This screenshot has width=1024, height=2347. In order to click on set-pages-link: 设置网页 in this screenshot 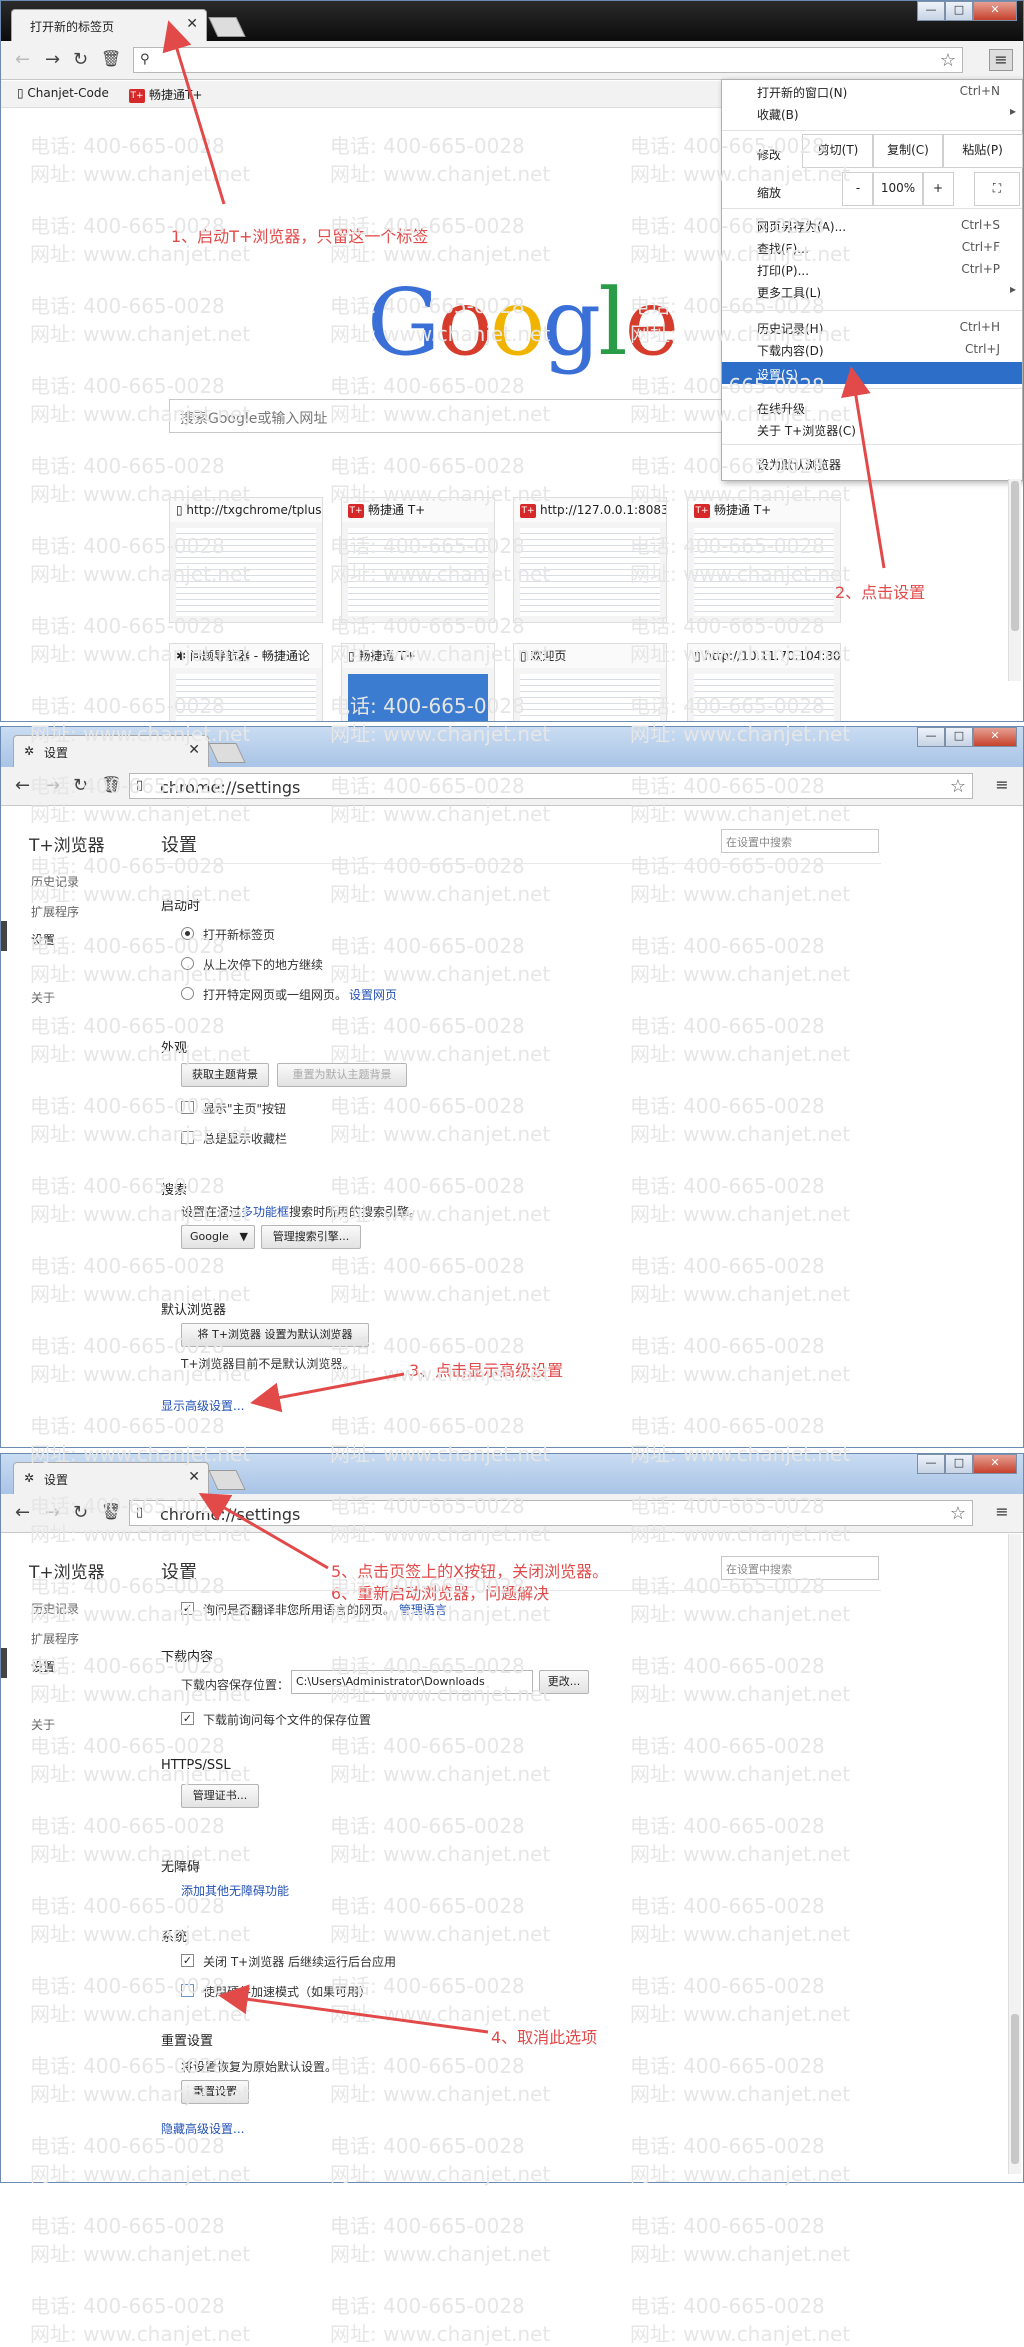, I will do `click(373, 994)`.